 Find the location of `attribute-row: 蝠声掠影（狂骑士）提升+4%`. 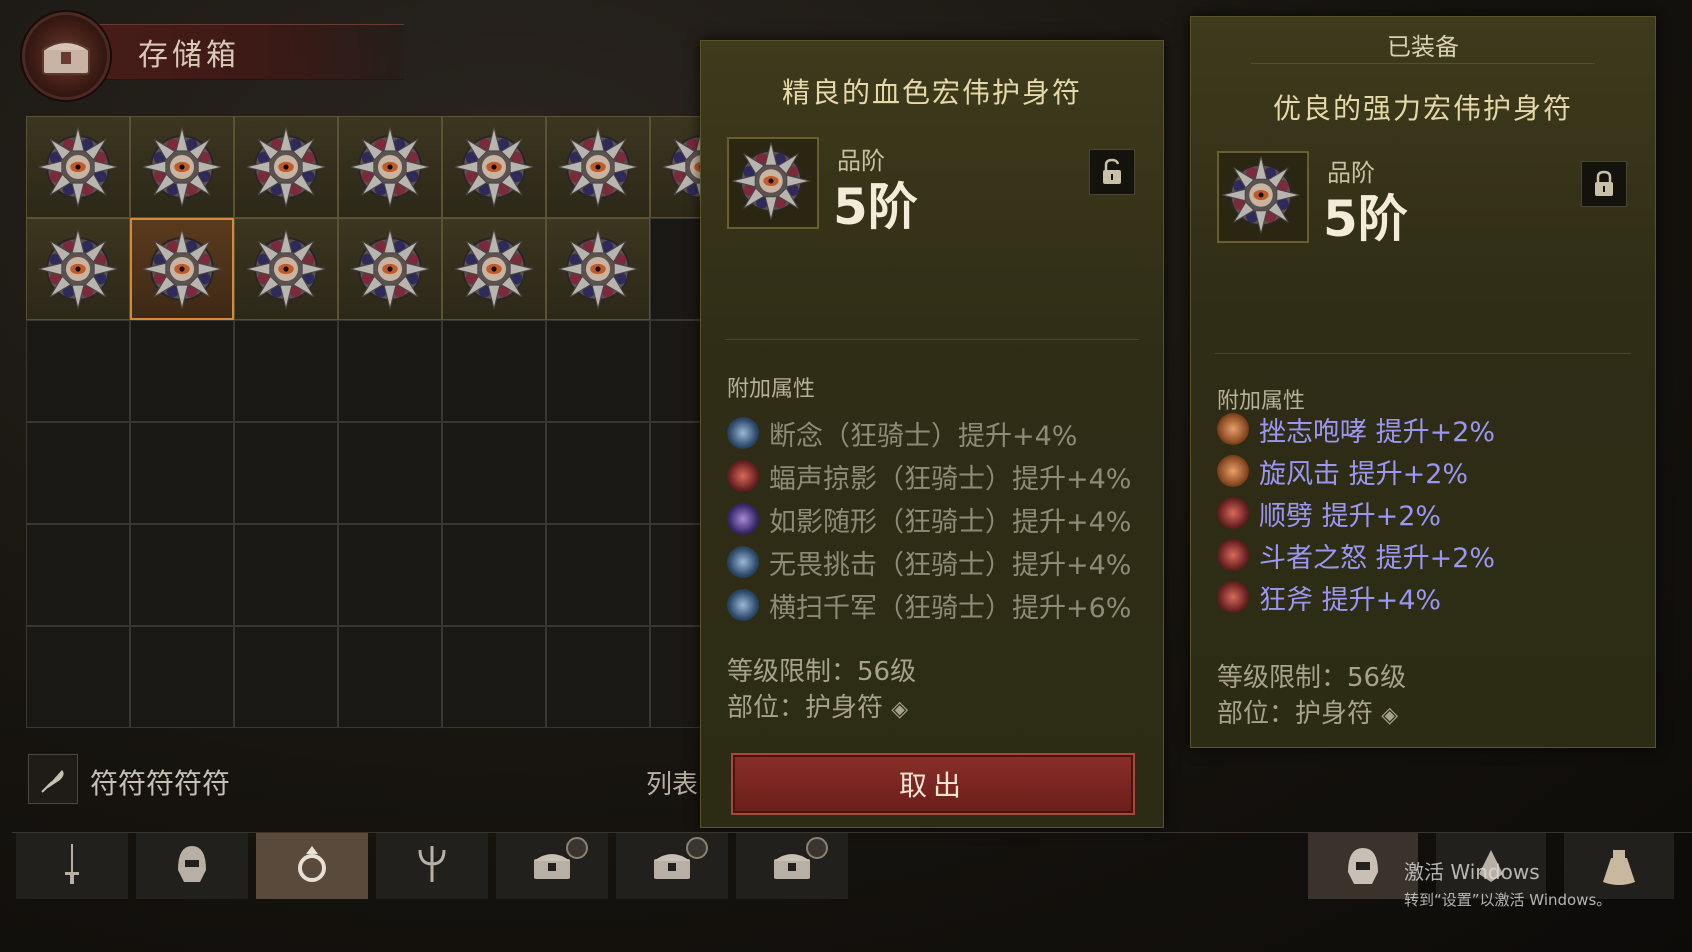

attribute-row: 蝠声掠影（狂骑士）提升+4% is located at coordinates (929, 476).